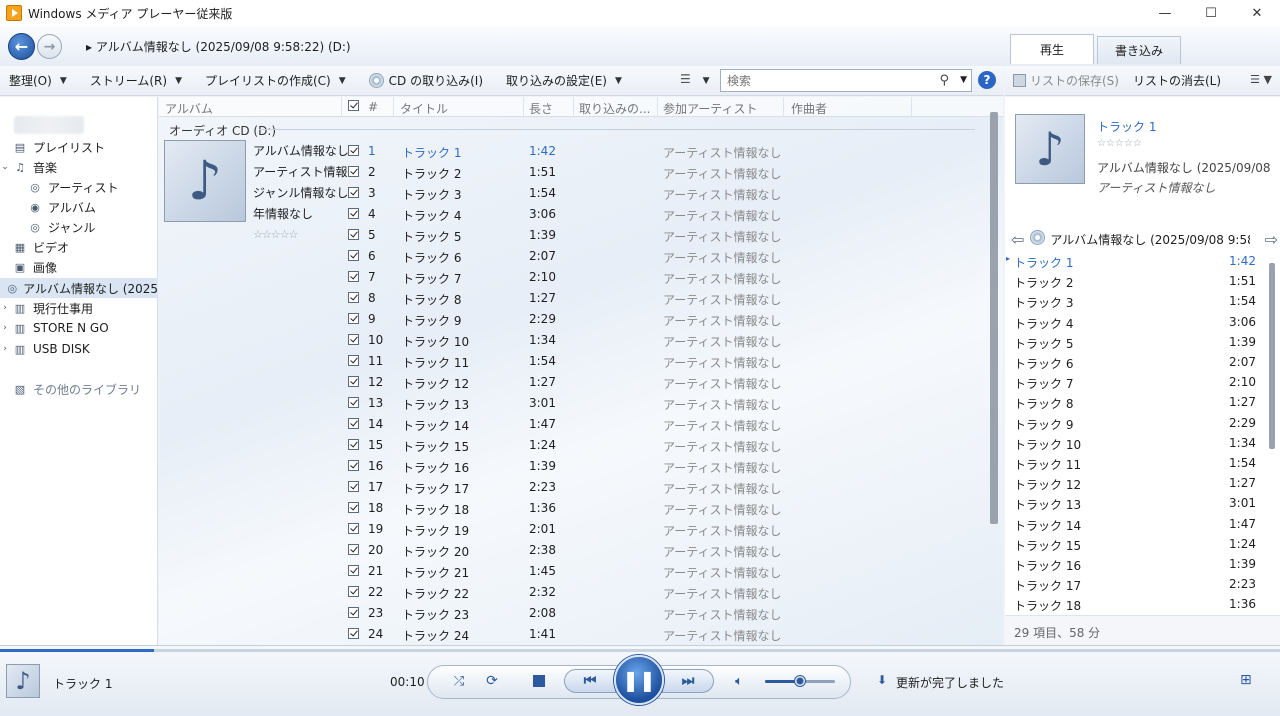 Image resolution: width=1280 pixels, height=716 pixels. Describe the element at coordinates (1135, 604) in the screenshot. I see `list-item: トラック 18 1:36` at that location.